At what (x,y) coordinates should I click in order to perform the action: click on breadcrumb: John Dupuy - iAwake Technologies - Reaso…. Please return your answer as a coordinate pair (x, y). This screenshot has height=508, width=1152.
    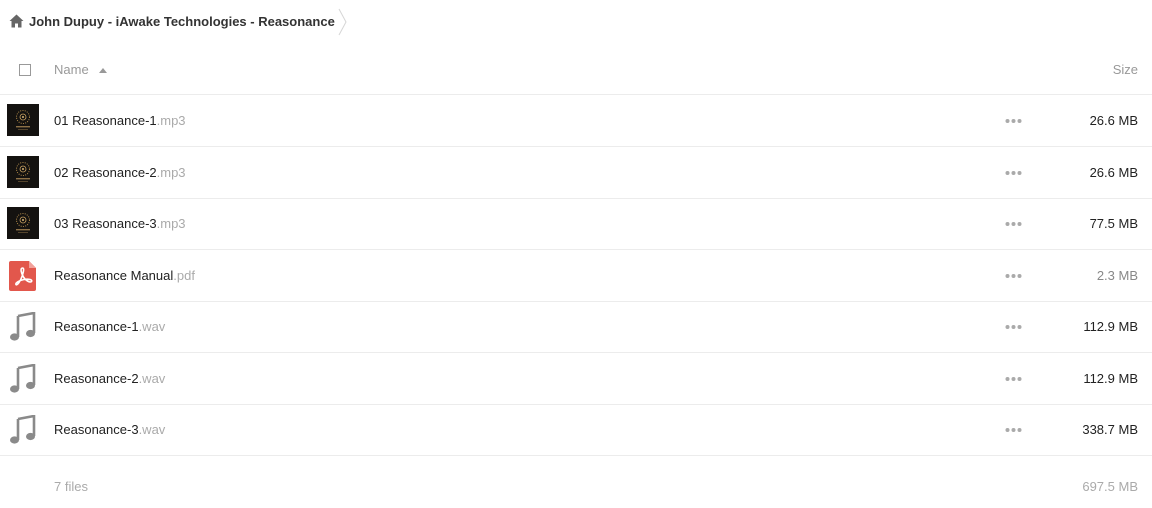
    Looking at the image, I should click on (576, 22).